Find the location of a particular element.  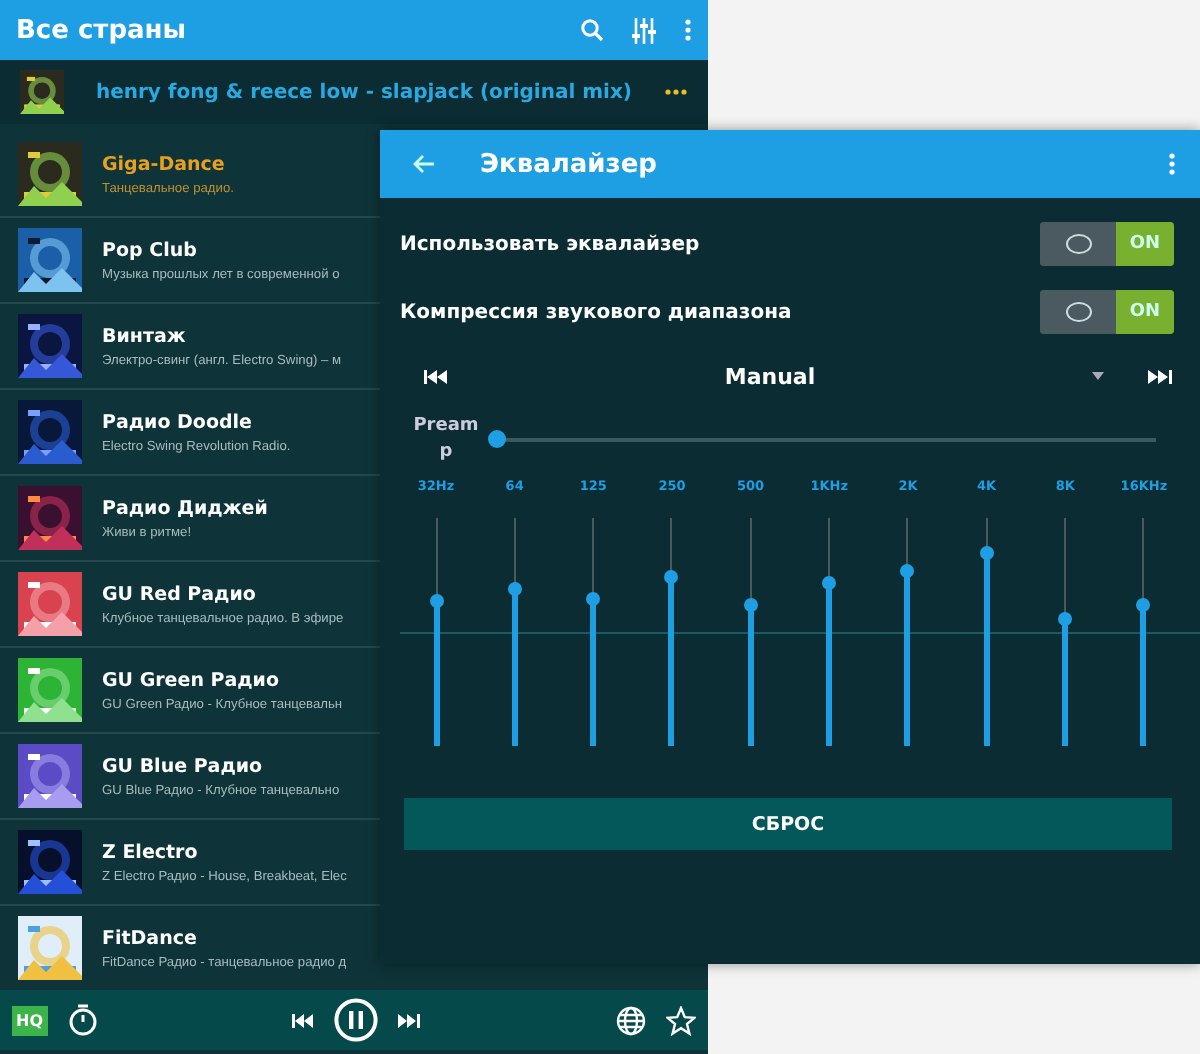

station-name: GU Green Радио is located at coordinates (190, 680).